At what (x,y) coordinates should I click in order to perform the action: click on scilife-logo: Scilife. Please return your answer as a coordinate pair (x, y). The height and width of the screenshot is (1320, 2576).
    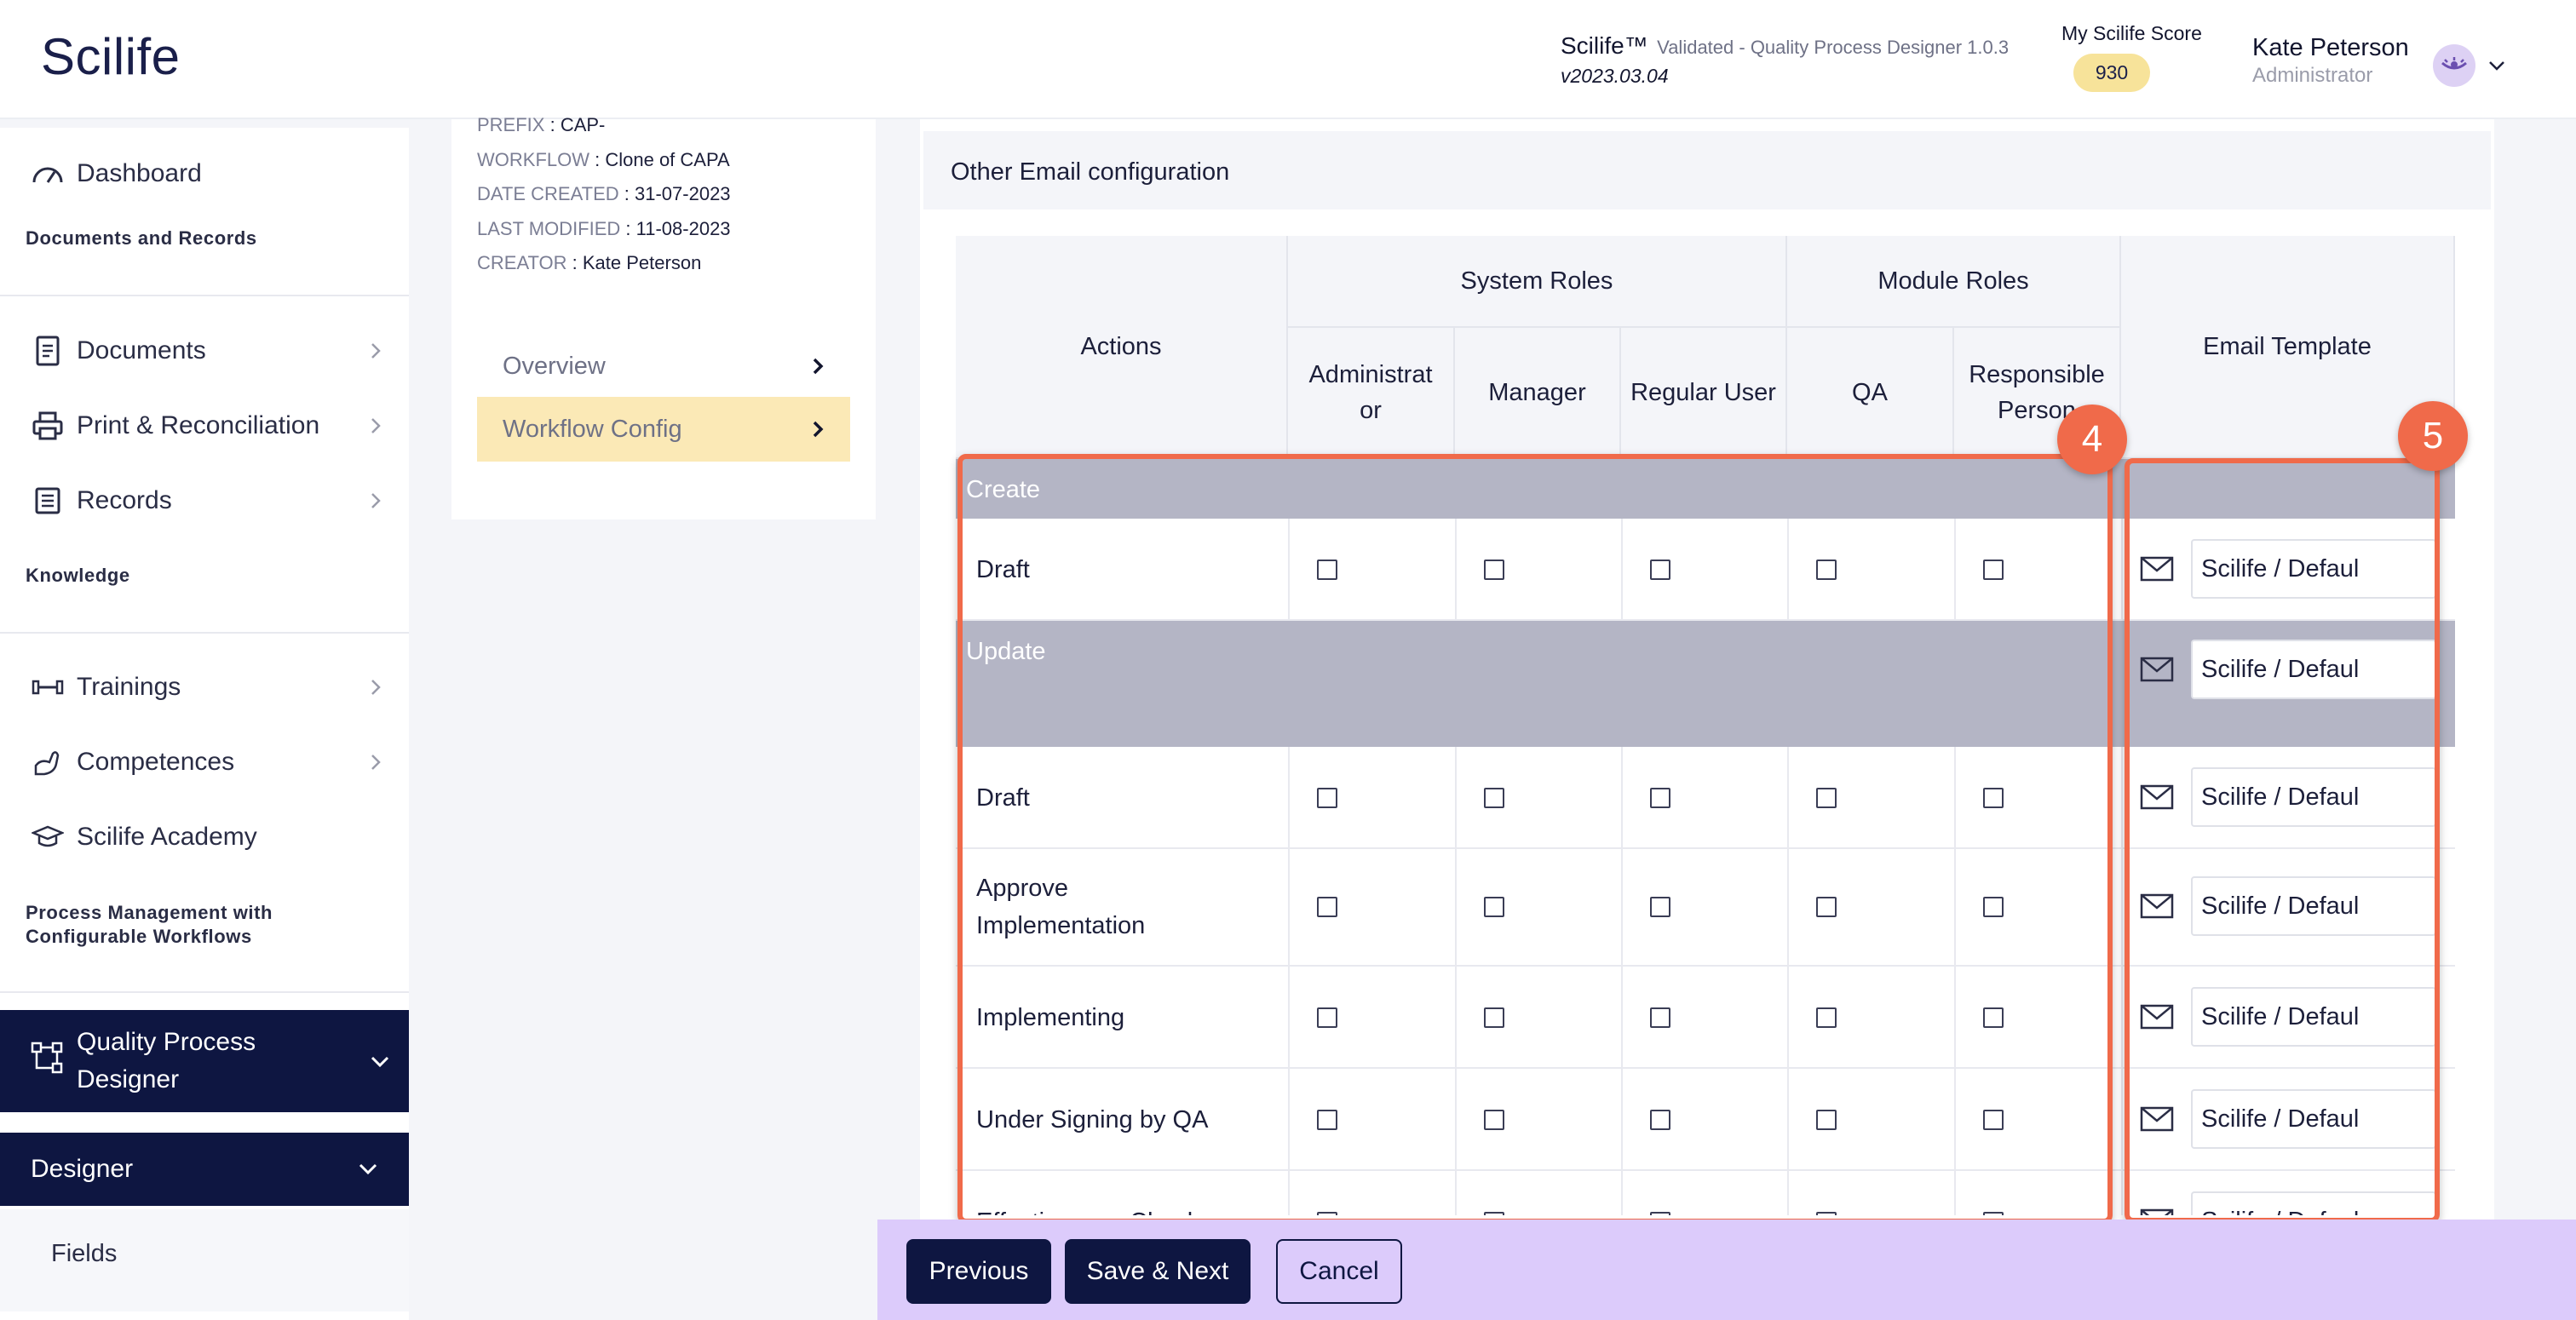
    Looking at the image, I should click on (111, 56).